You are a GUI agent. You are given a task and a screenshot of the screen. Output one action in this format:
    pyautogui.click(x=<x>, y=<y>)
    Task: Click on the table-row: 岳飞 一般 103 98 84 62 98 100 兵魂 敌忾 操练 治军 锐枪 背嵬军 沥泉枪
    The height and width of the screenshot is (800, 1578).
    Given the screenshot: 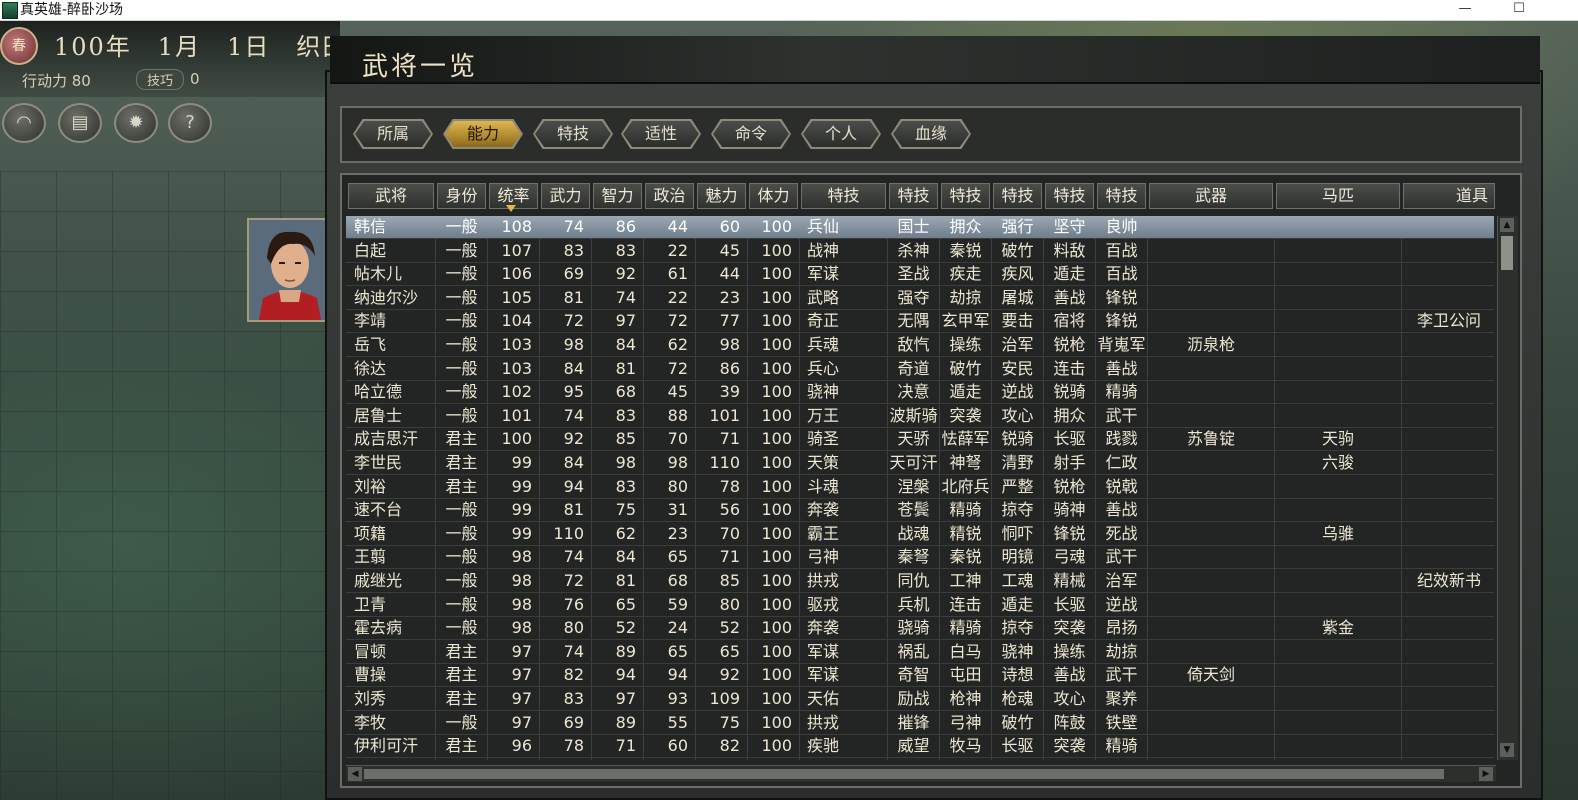 What is the action you would take?
    pyautogui.click(x=920, y=345)
    